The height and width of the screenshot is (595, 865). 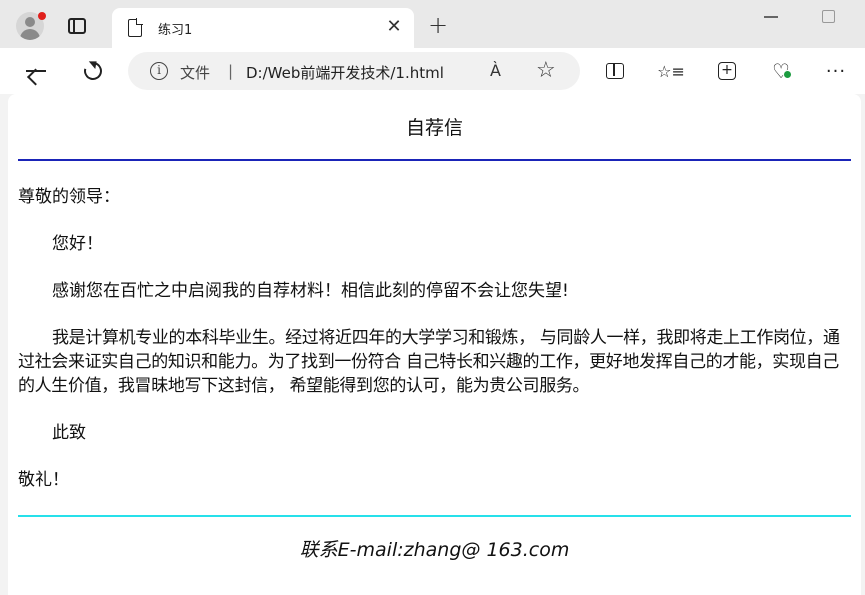 I want to click on closing-line-2: 敬礼！, so click(x=43, y=480).